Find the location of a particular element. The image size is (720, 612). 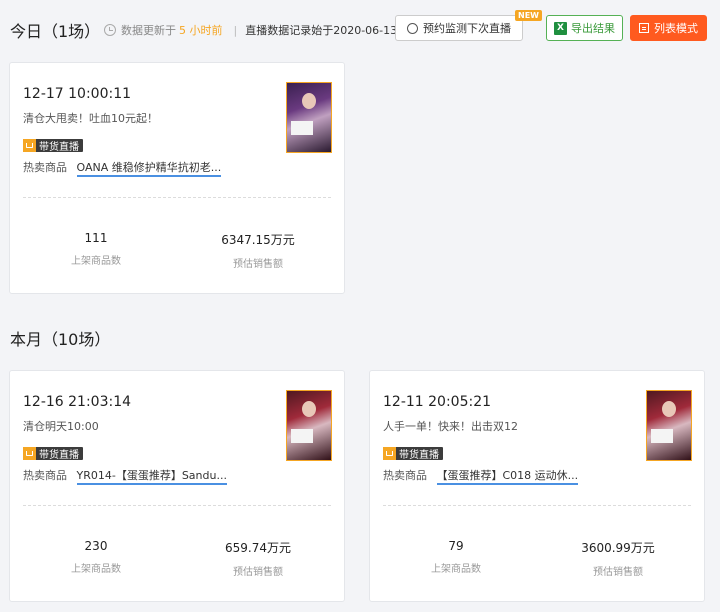

live-subtitle: 清仓大甩卖！吐血10元起！ is located at coordinates (90, 118).